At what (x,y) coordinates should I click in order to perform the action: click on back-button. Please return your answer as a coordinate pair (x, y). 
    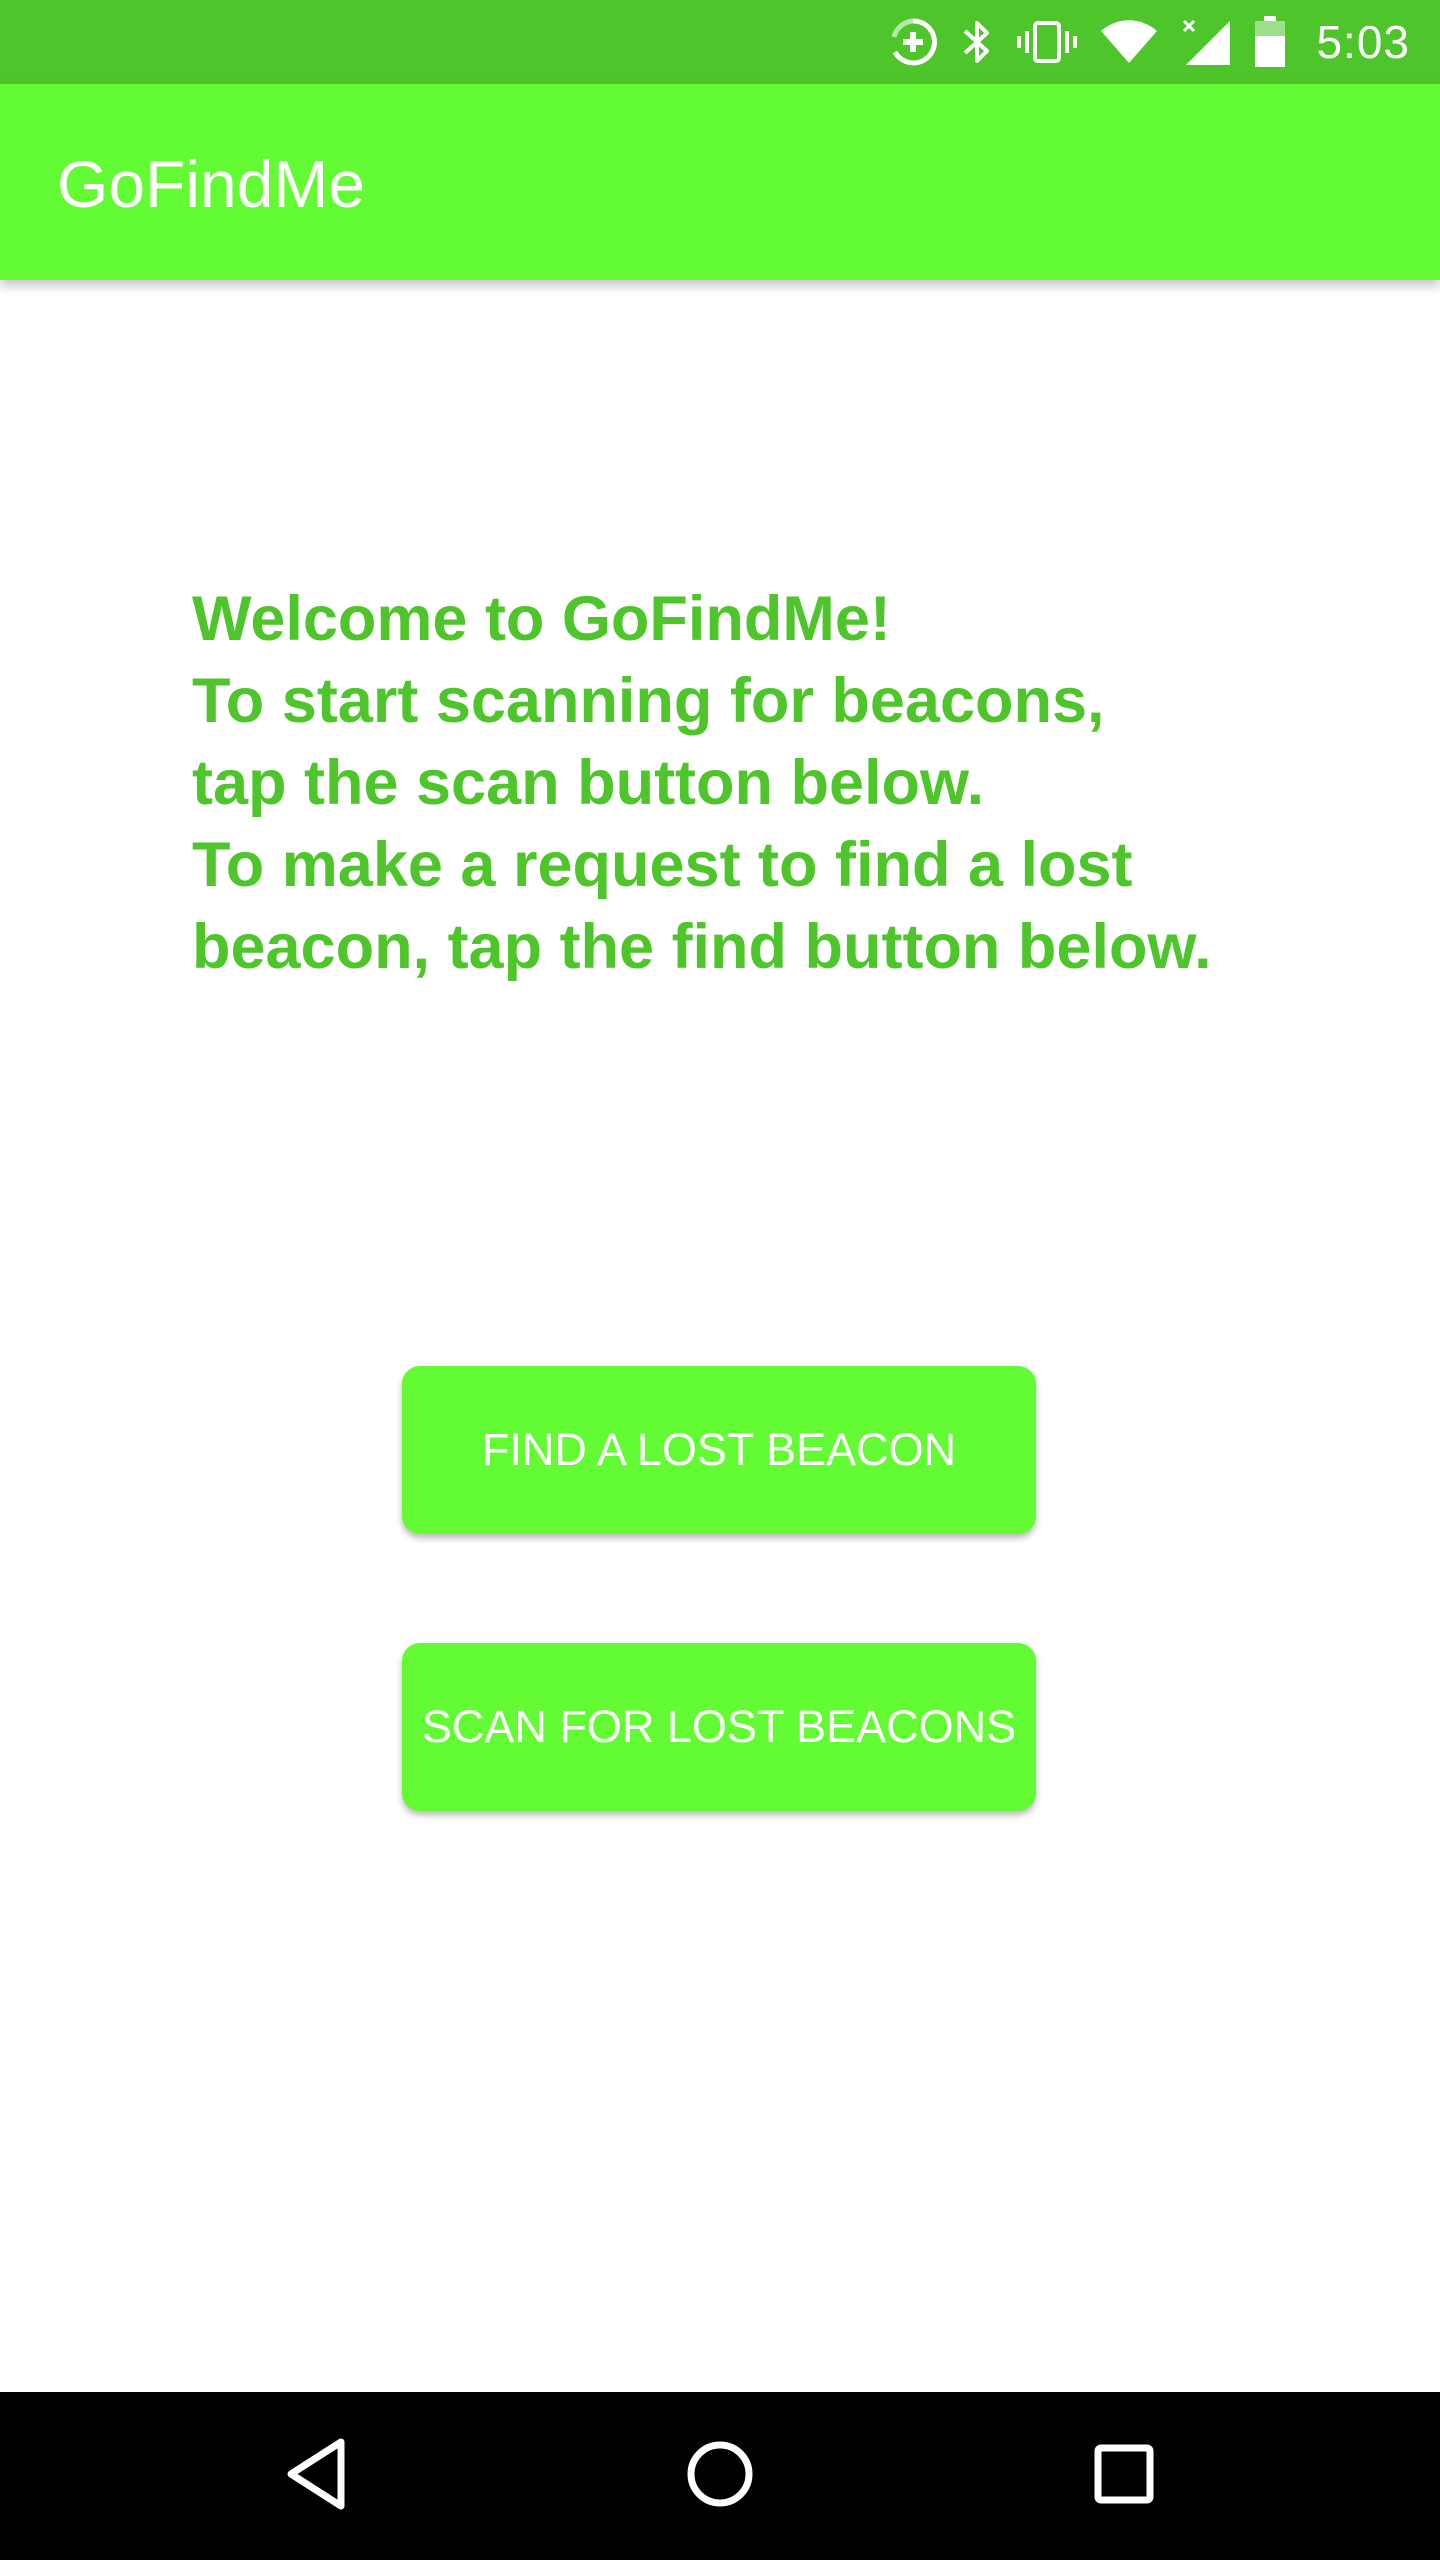
    Looking at the image, I should click on (316, 2476).